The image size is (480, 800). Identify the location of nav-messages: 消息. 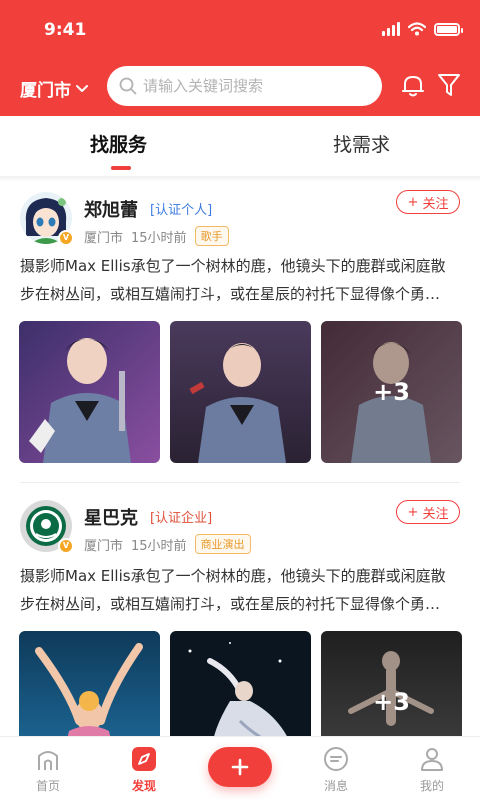
(336, 768).